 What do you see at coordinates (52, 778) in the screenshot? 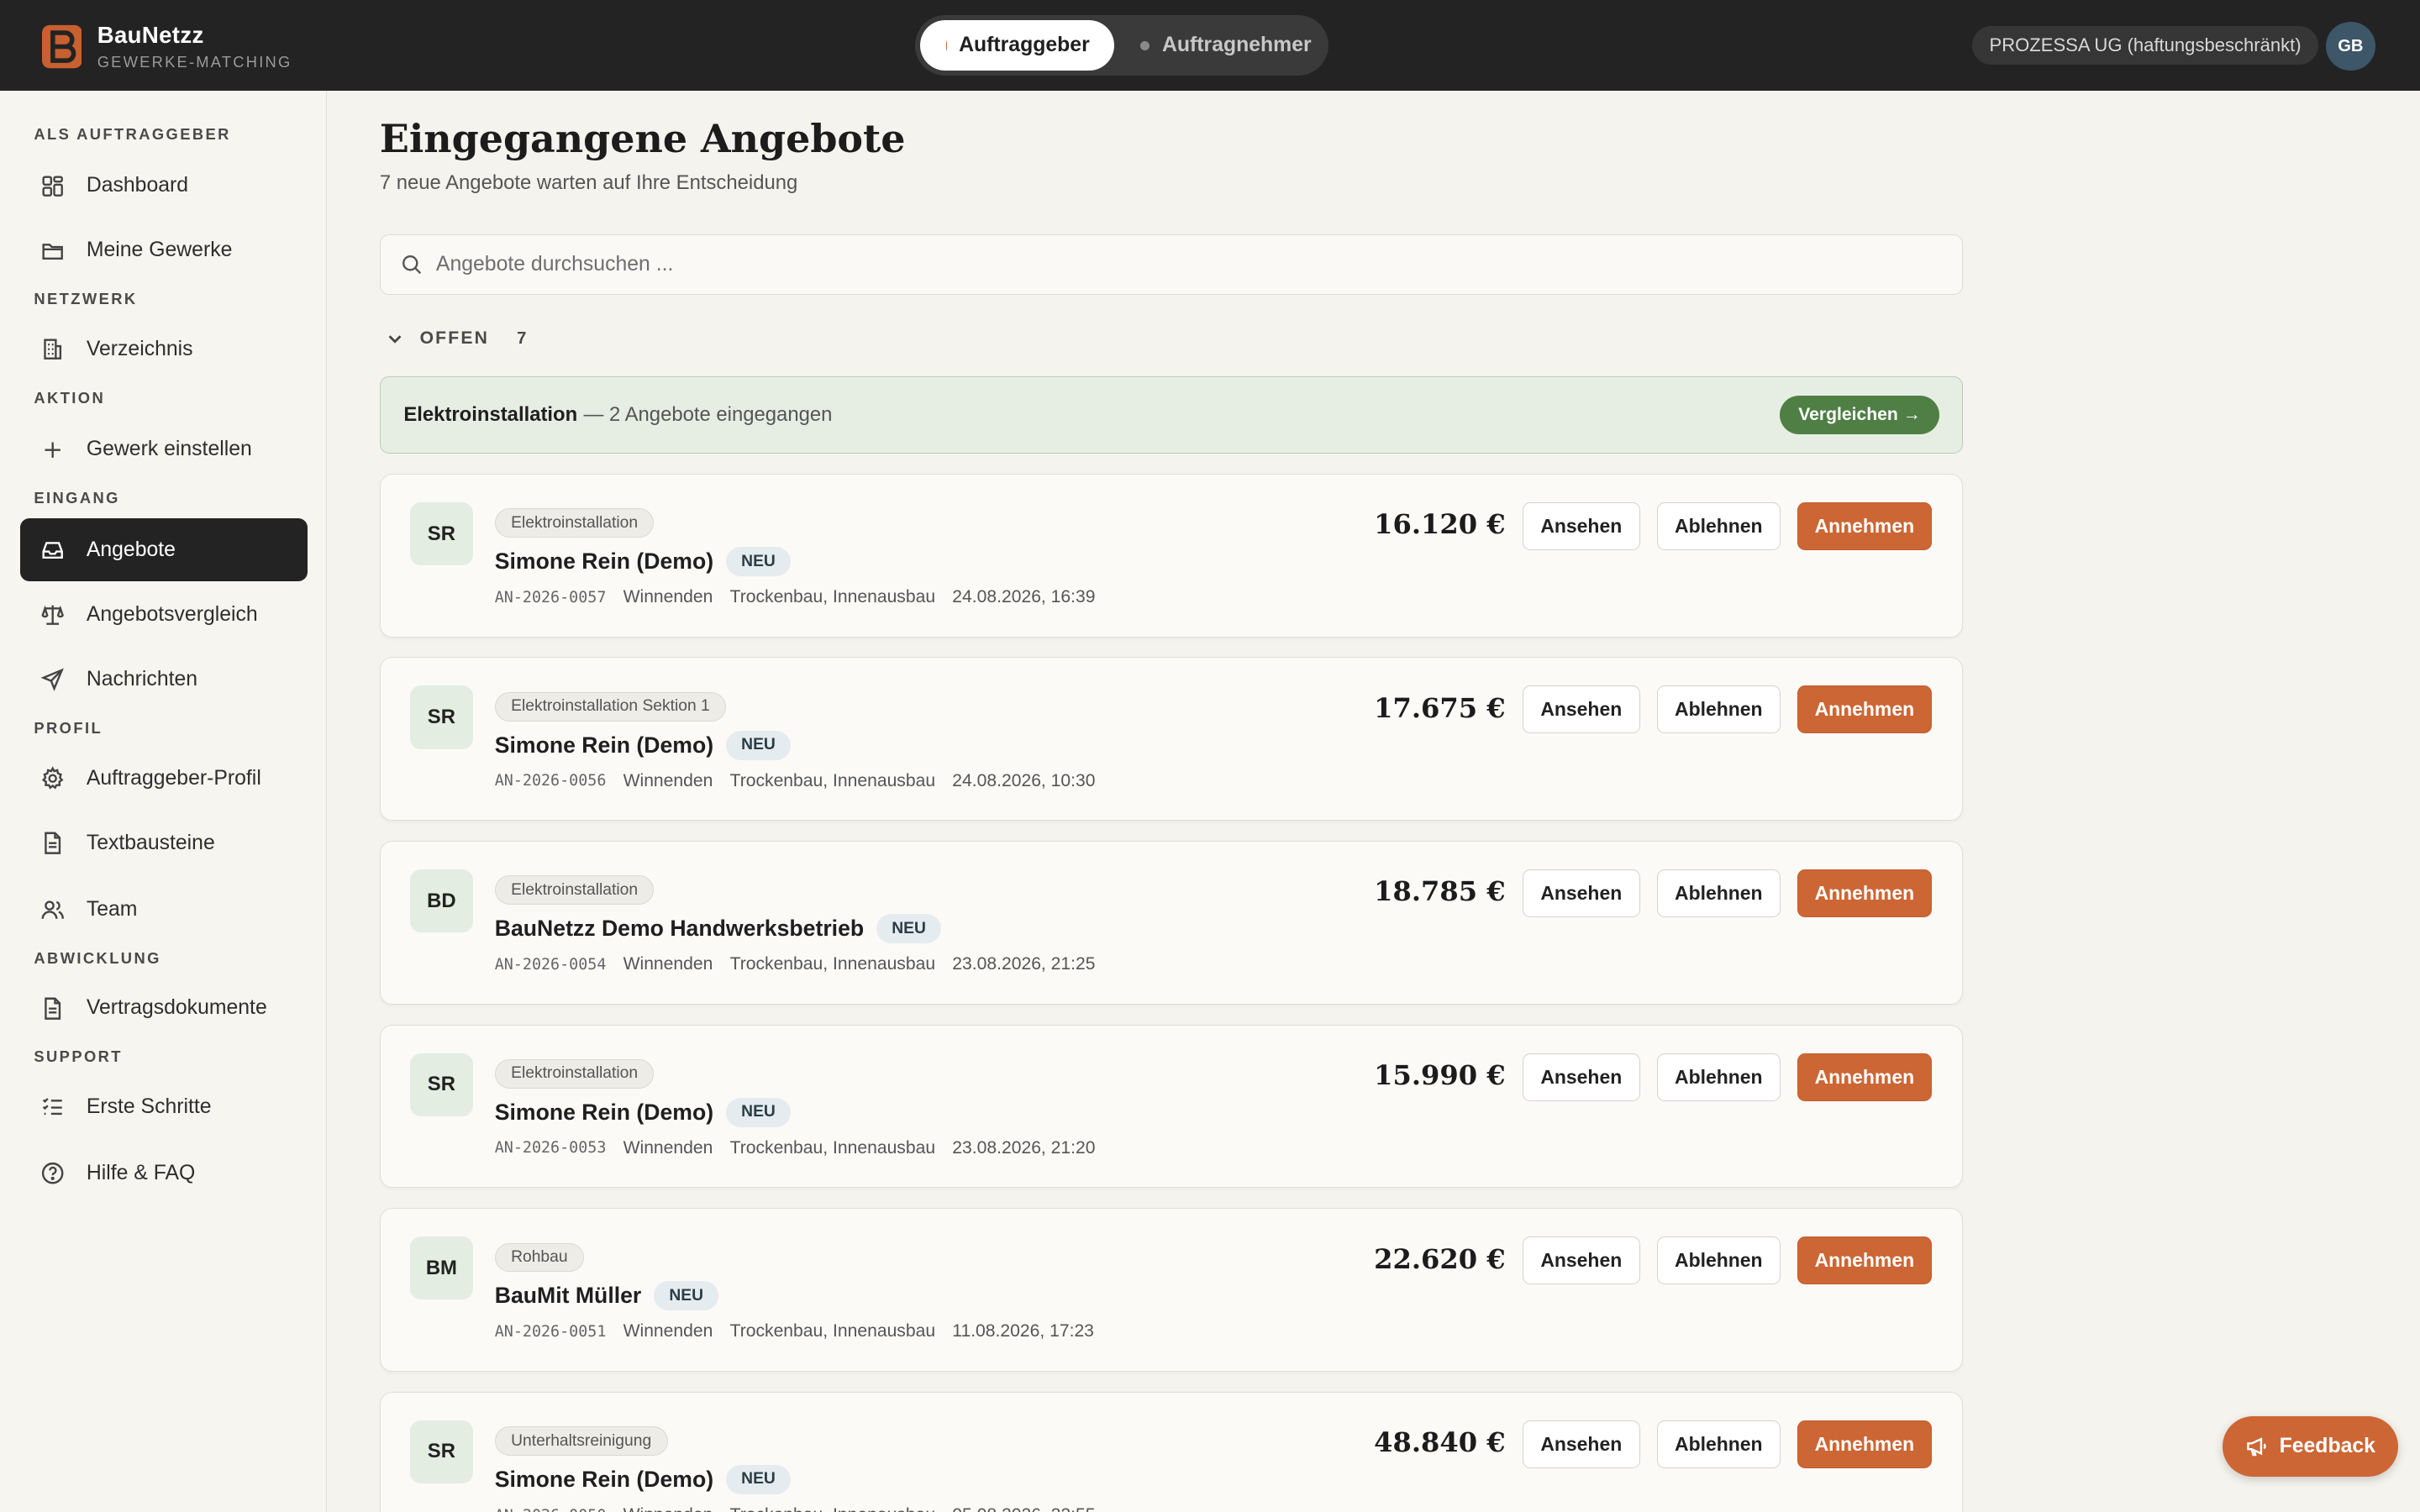
I see `gear-icon` at bounding box center [52, 778].